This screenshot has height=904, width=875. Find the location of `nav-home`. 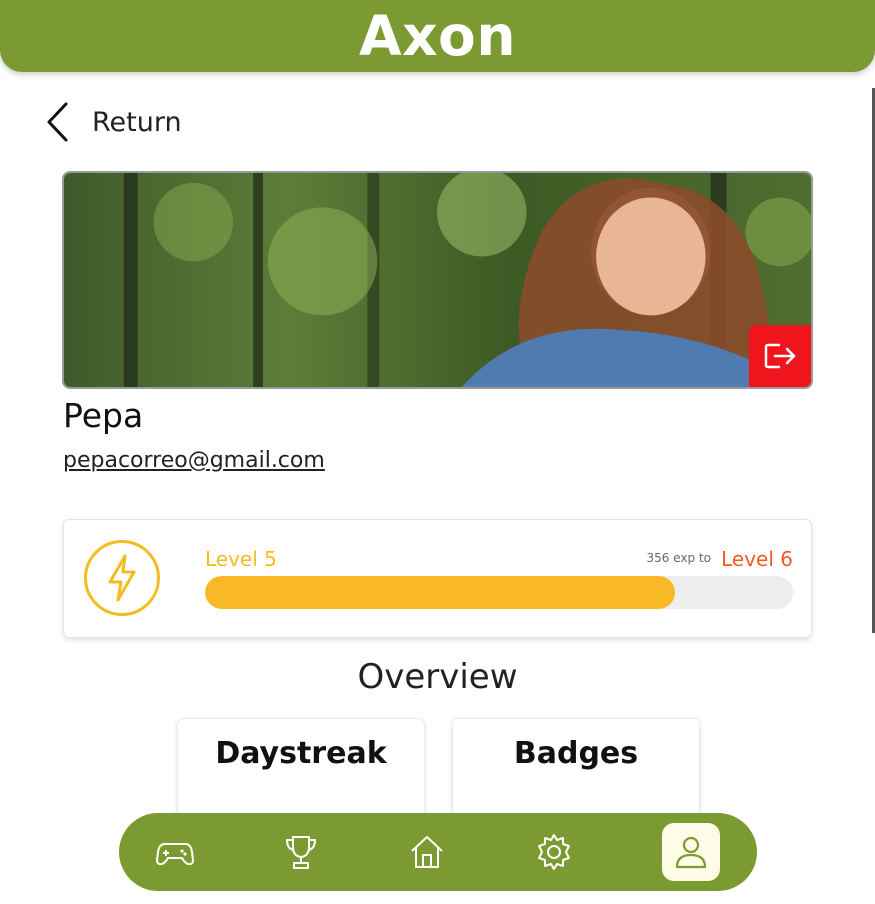

nav-home is located at coordinates (427, 852).